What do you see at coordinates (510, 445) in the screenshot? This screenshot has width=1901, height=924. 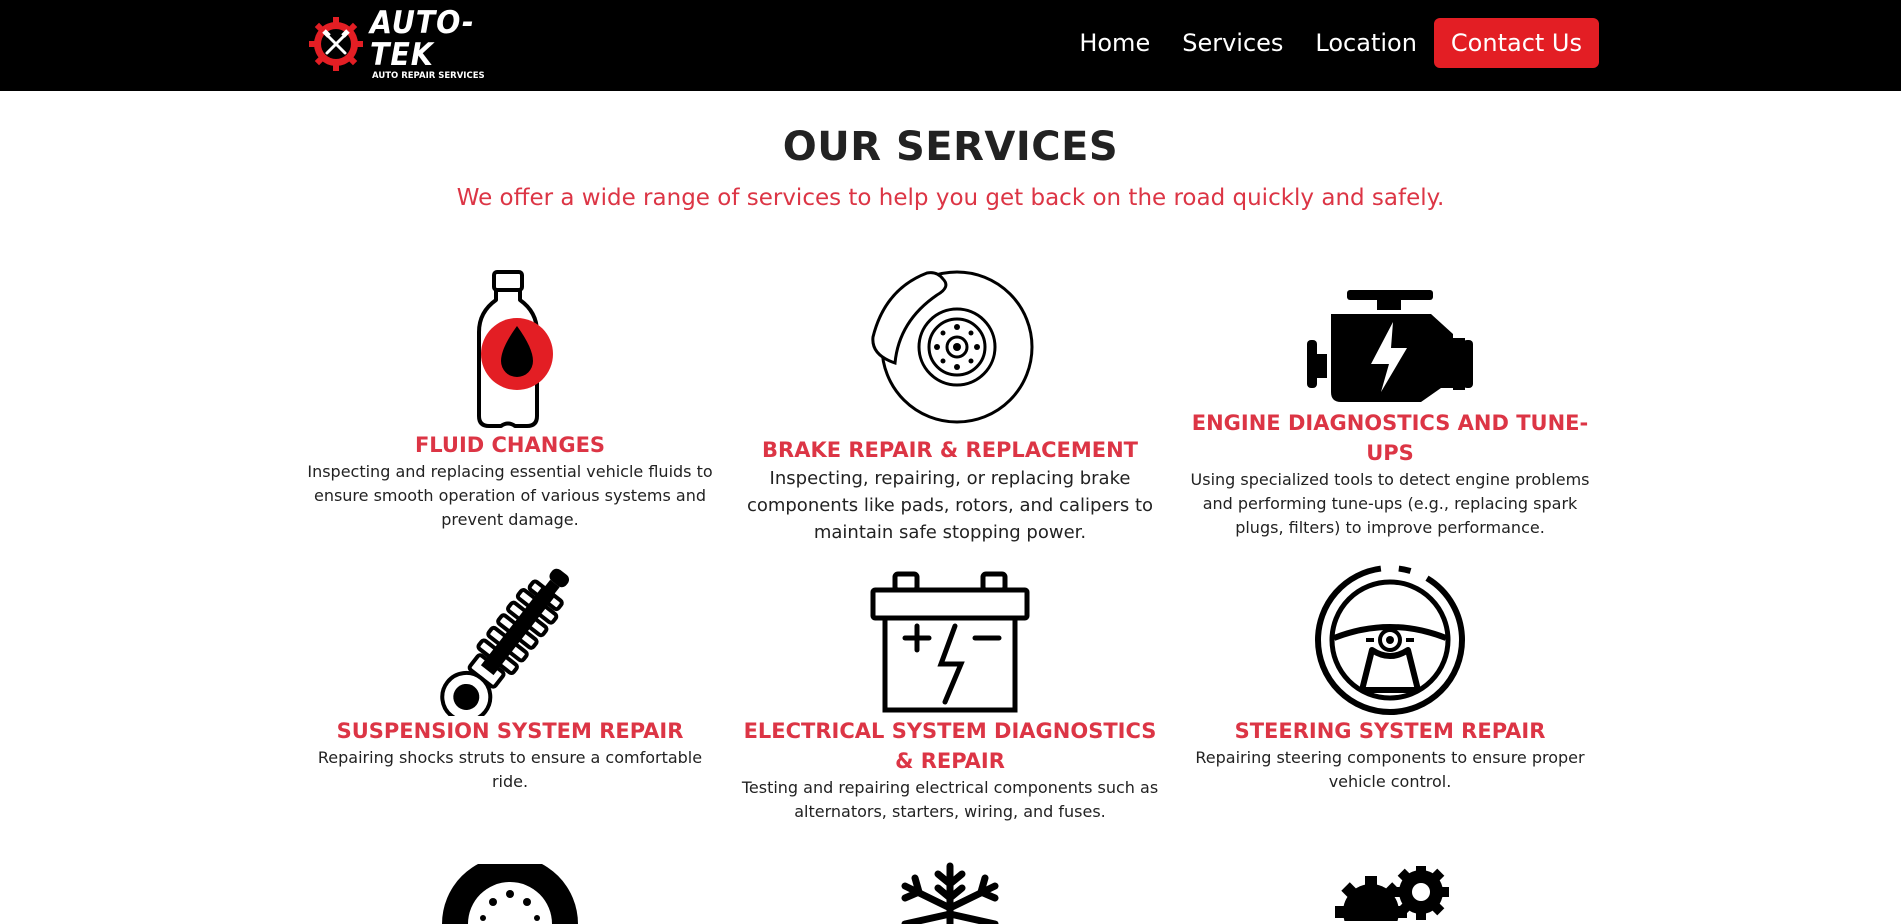 I see `service-title: FLUID CHANGES` at bounding box center [510, 445].